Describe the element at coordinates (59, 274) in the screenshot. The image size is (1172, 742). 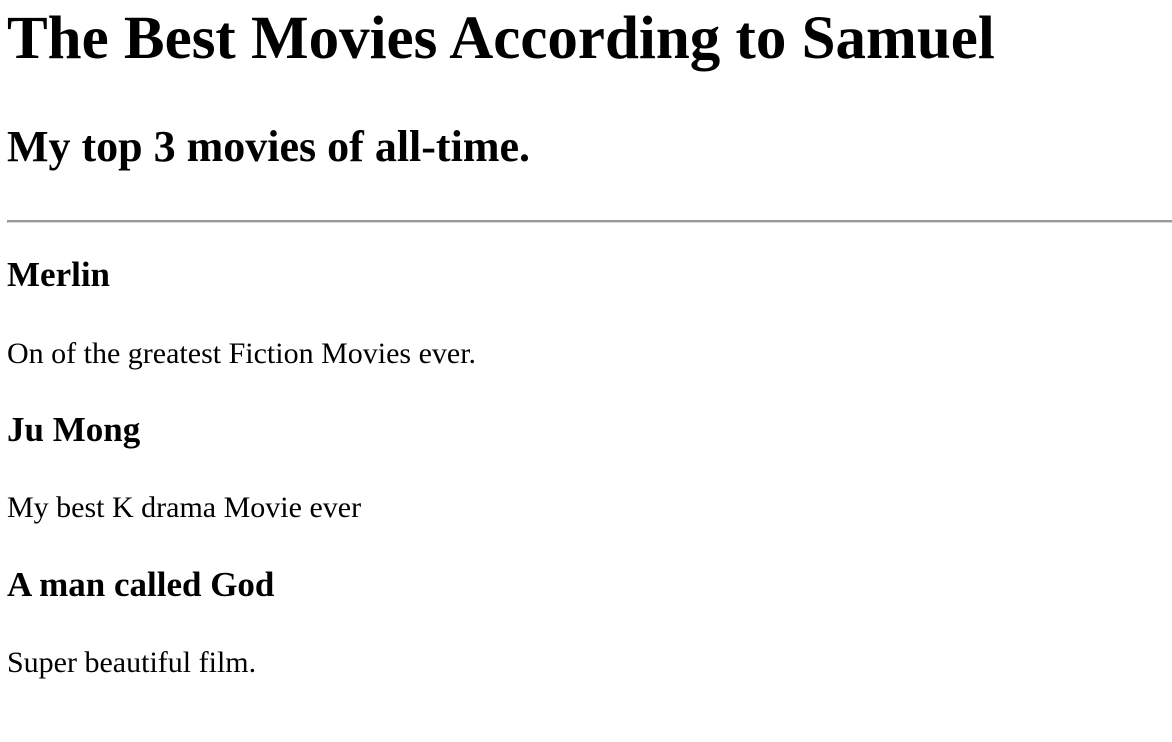
I see `movie-title: Merlin` at that location.